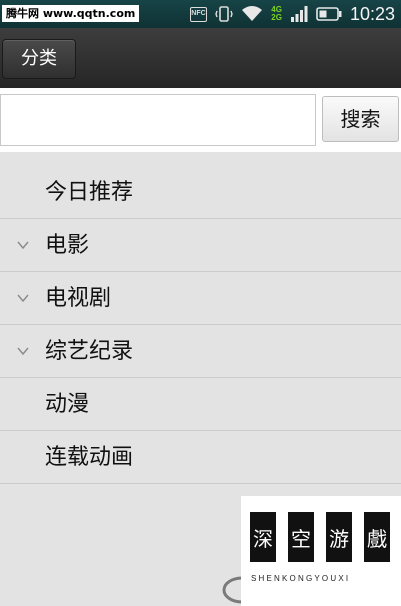 The width and height of the screenshot is (401, 606). What do you see at coordinates (301, 578) in the screenshot?
I see `brand-pinyin: SHENKONGYOUXI` at bounding box center [301, 578].